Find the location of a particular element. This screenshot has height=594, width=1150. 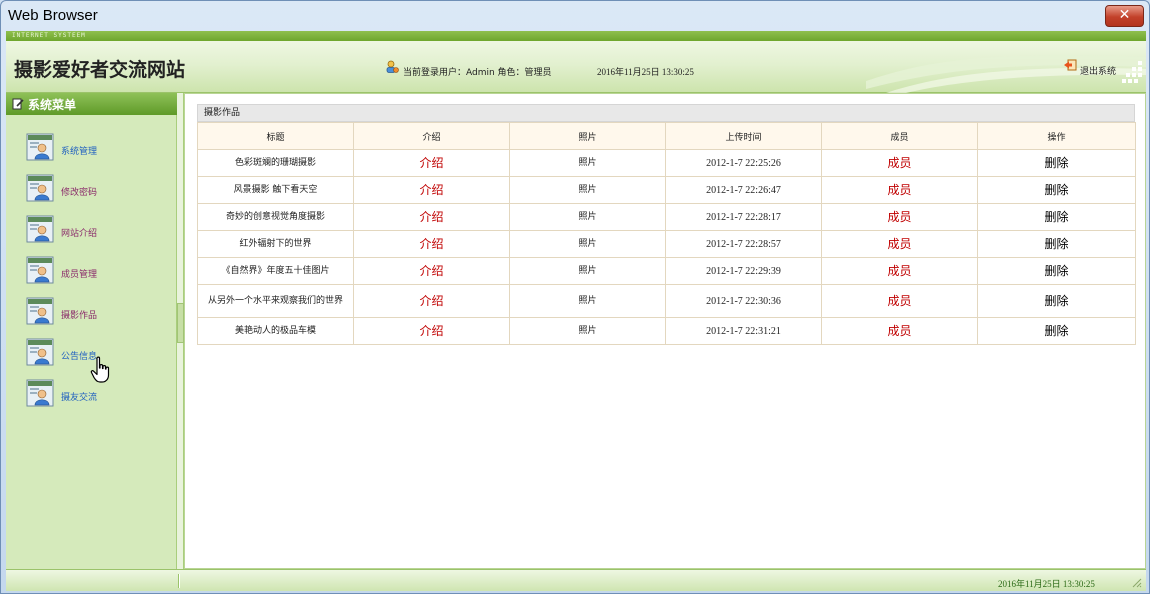

sidebar-title: 系统菜单 is located at coordinates (52, 105).